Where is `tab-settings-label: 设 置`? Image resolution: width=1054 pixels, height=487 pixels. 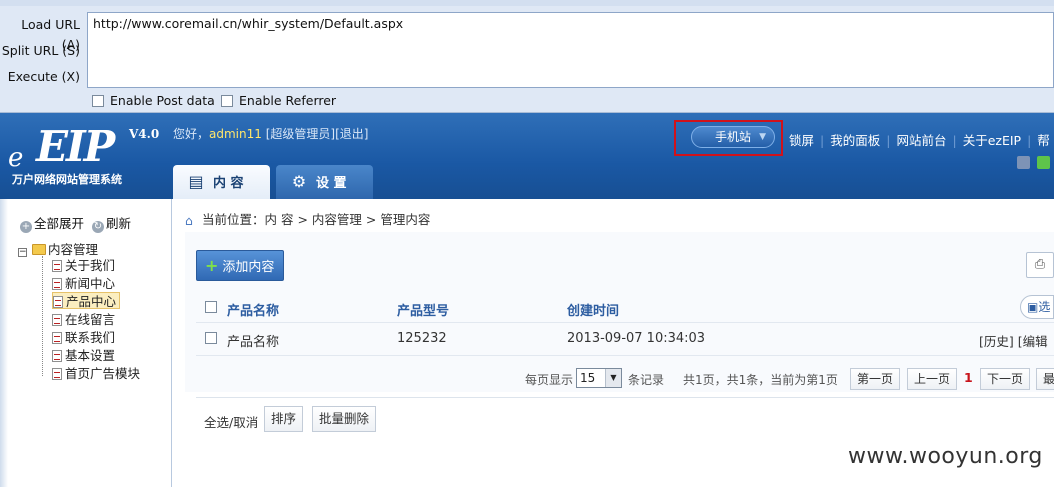 tab-settings-label: 设 置 is located at coordinates (331, 183).